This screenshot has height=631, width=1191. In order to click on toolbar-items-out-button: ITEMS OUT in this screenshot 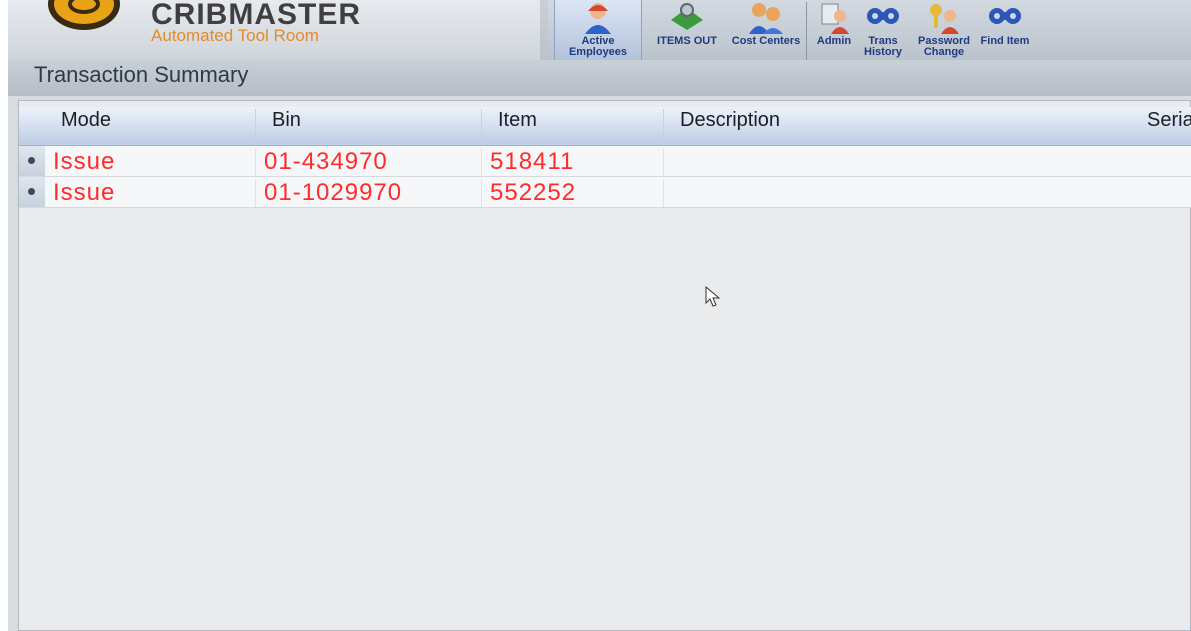, I will do `click(687, 33)`.